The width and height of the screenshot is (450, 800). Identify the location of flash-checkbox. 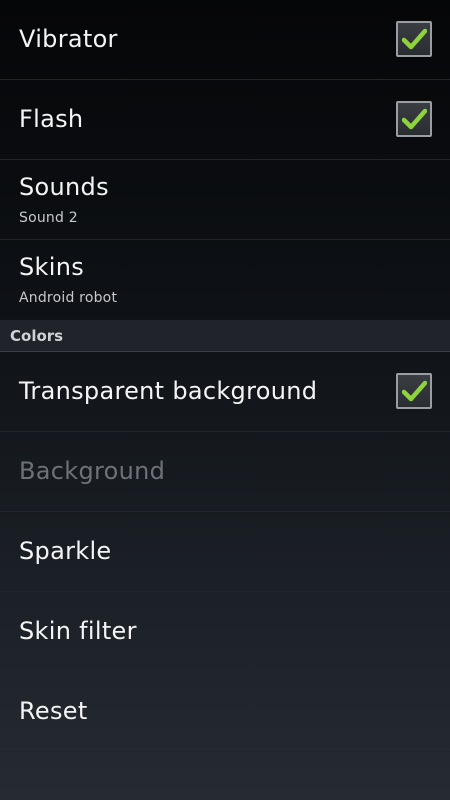
(414, 119).